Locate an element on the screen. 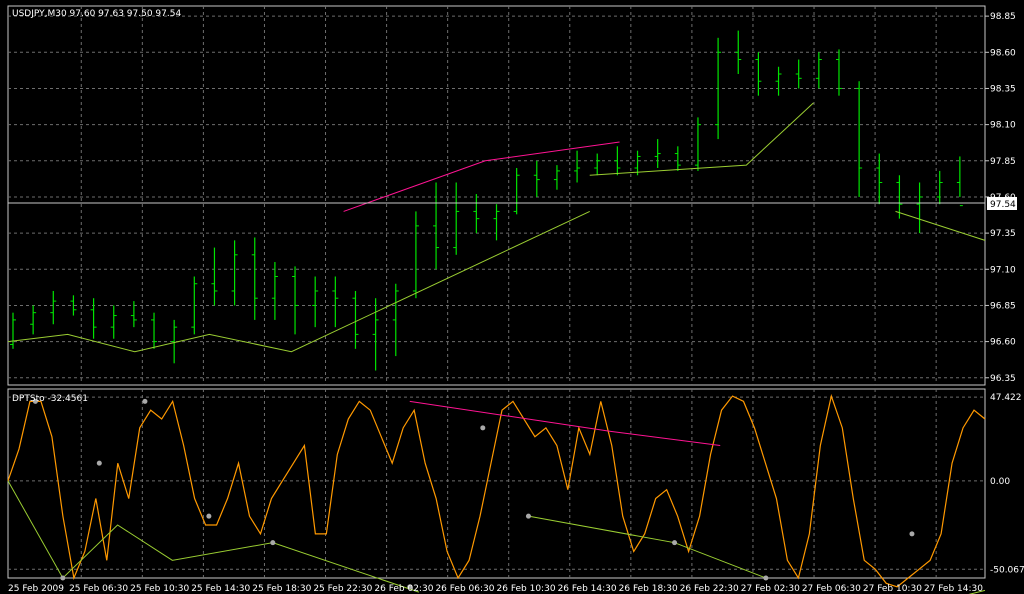 This screenshot has width=1024, height=594. price-tick-label: 97.85 is located at coordinates (1003, 162).